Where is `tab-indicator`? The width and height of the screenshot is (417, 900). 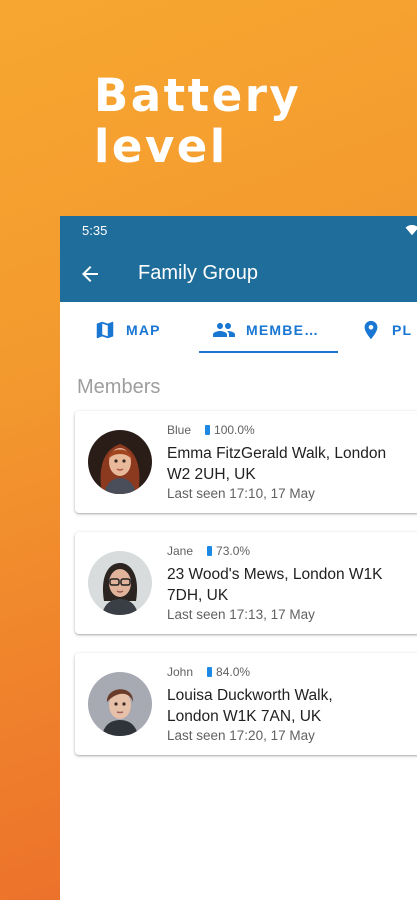
tab-indicator is located at coordinates (268, 352).